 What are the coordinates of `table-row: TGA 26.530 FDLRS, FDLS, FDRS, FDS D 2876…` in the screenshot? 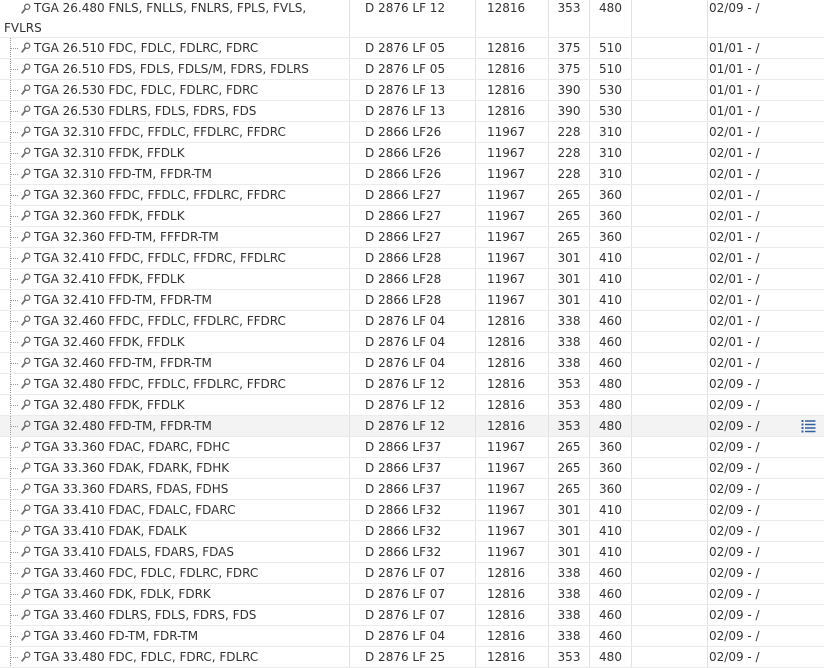 It's located at (412, 111).